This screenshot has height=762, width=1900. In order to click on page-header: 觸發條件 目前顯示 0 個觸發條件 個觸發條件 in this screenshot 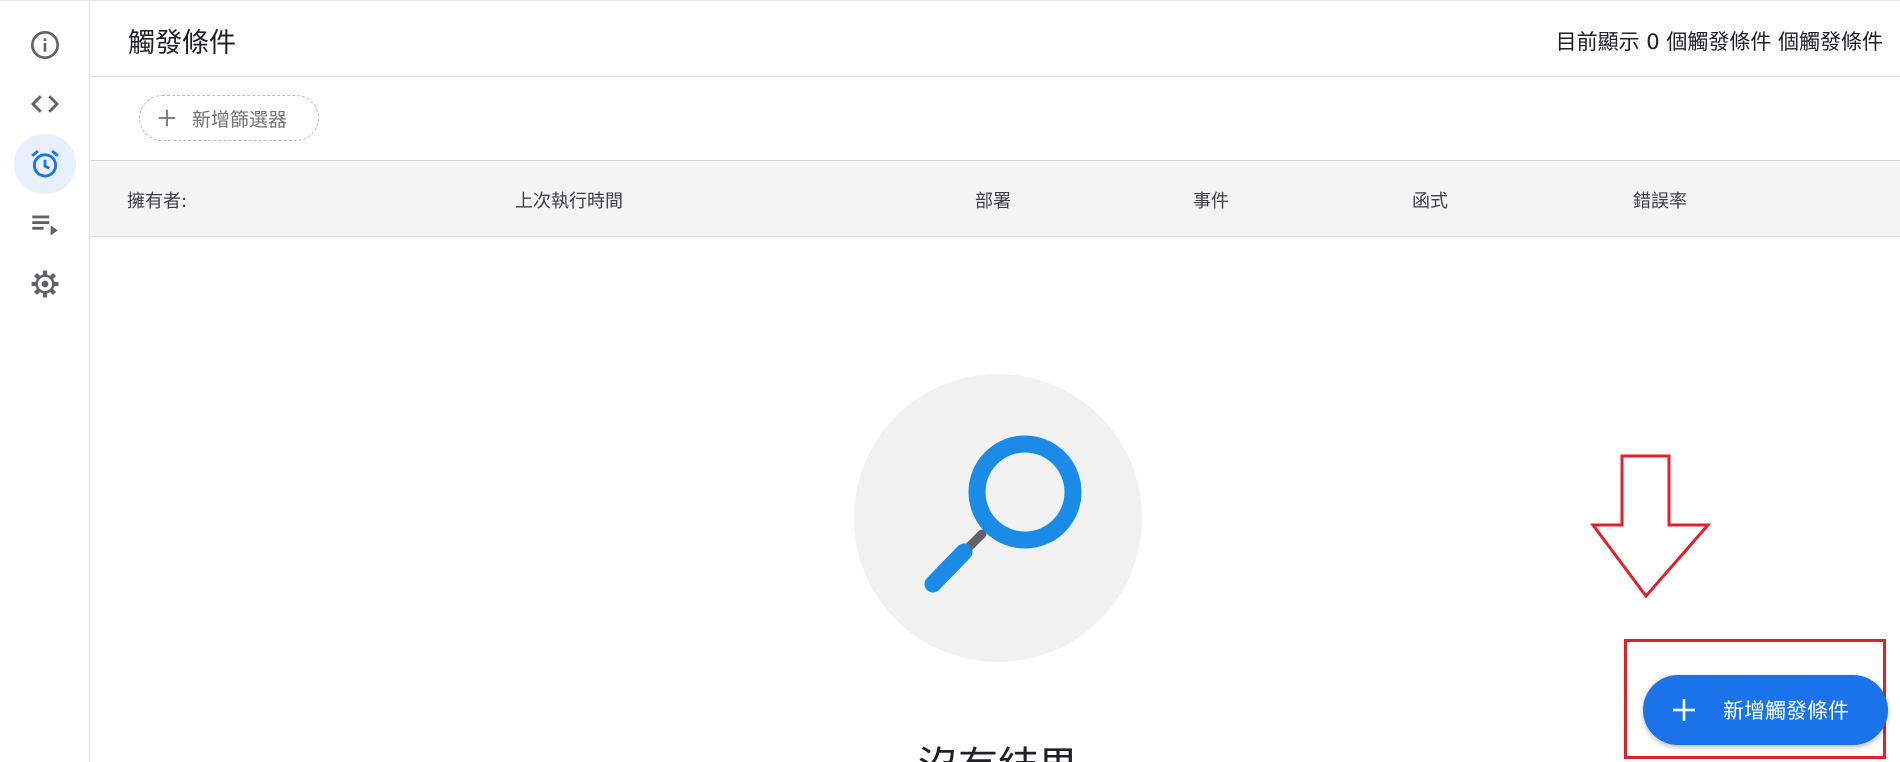, I will do `click(995, 39)`.